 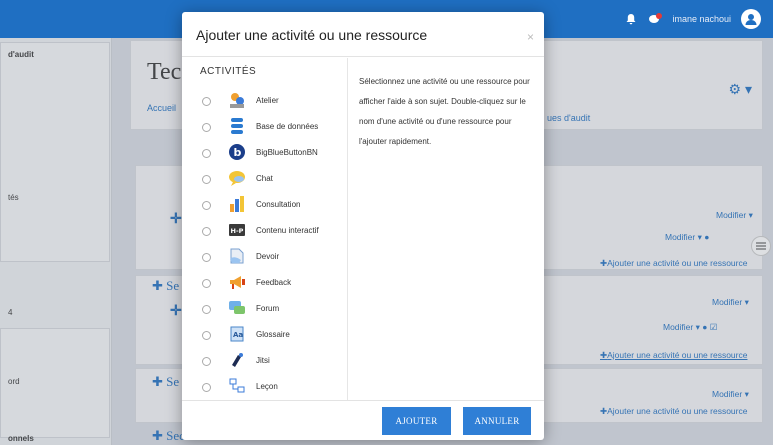 What do you see at coordinates (363, 420) in the screenshot?
I see `dialog-footer: AJOUTER ANNULER` at bounding box center [363, 420].